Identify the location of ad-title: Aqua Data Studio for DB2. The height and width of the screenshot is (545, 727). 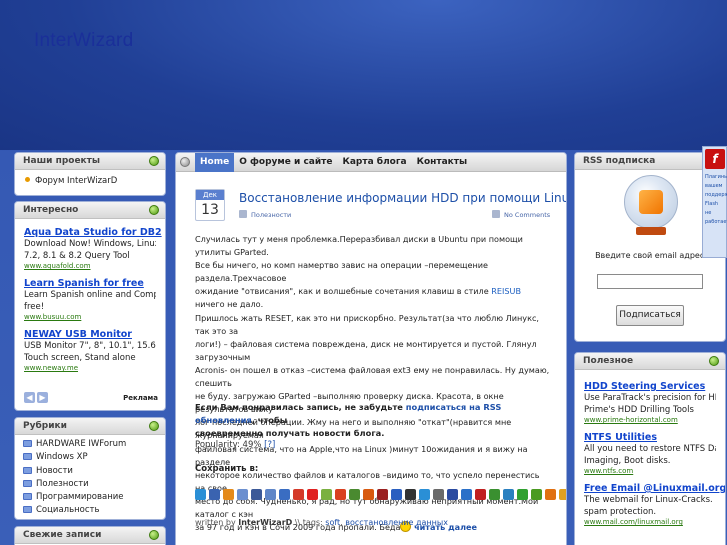
(93, 232).